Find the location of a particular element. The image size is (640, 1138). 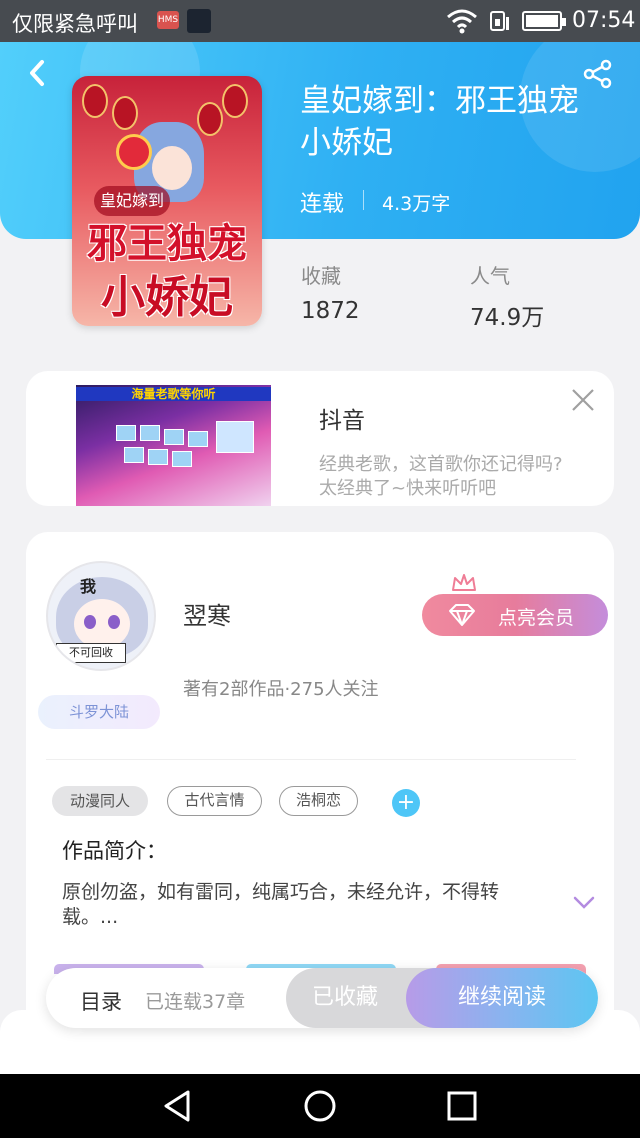

collected-label: 已收藏 is located at coordinates (345, 997).